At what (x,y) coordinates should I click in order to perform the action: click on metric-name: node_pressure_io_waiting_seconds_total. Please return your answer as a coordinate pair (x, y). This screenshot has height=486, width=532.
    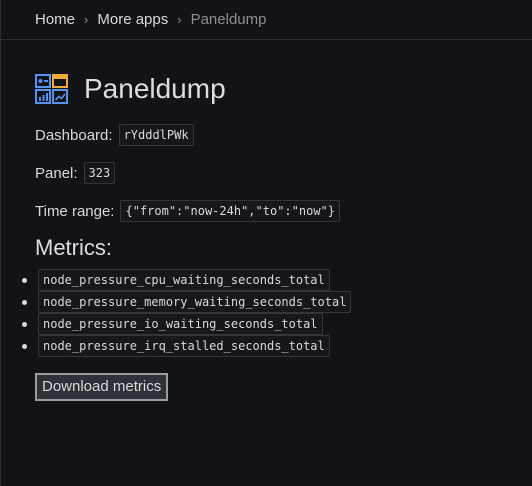
    Looking at the image, I should click on (180, 324).